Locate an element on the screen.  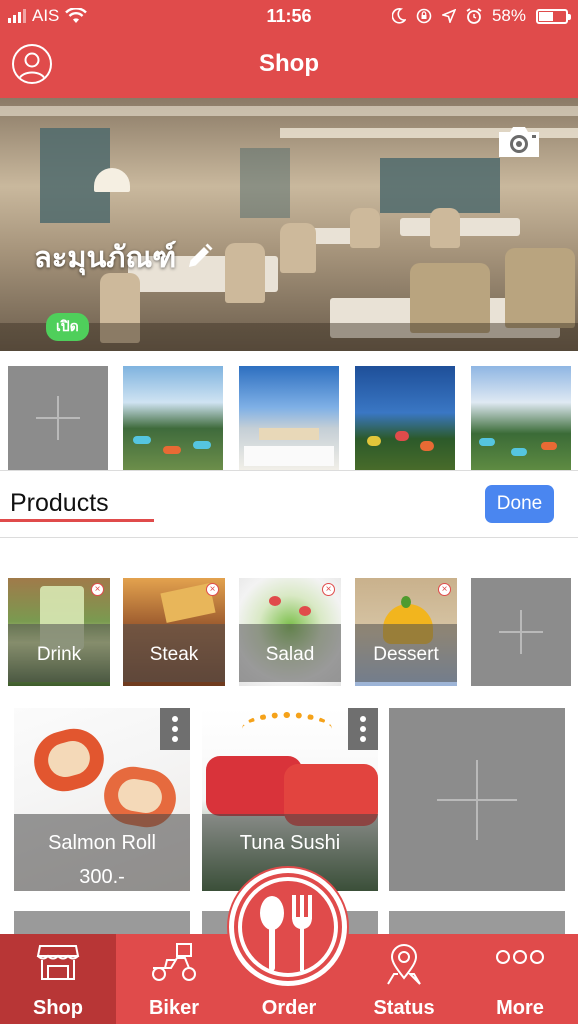
category-label: Drink is located at coordinates (59, 654).